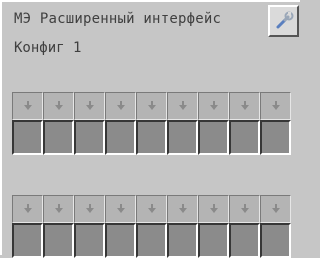  What do you see at coordinates (48, 48) in the screenshot?
I see `config-label: Конфиг 1` at bounding box center [48, 48].